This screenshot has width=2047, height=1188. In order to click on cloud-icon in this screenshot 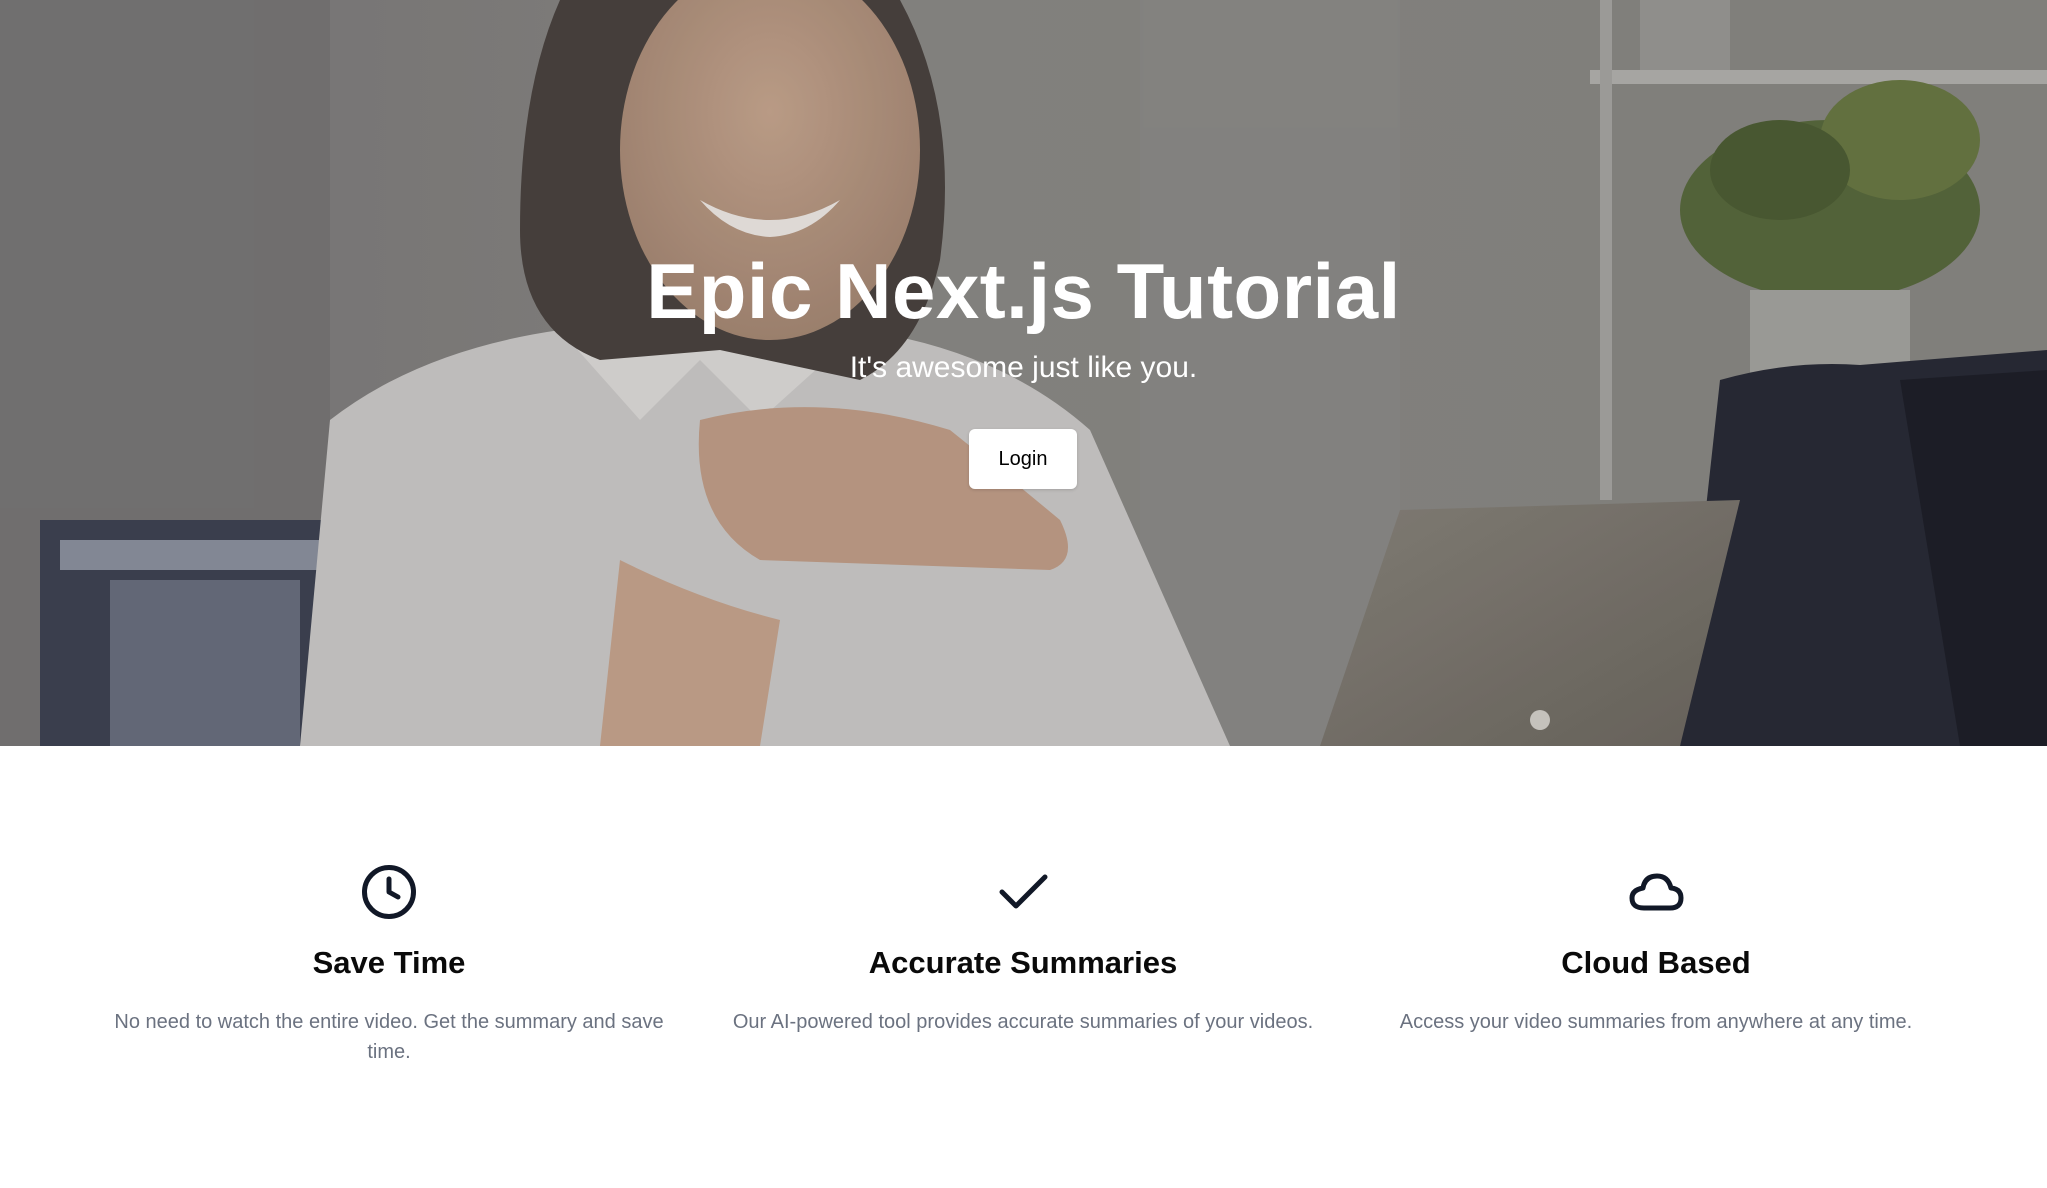, I will do `click(1656, 892)`.